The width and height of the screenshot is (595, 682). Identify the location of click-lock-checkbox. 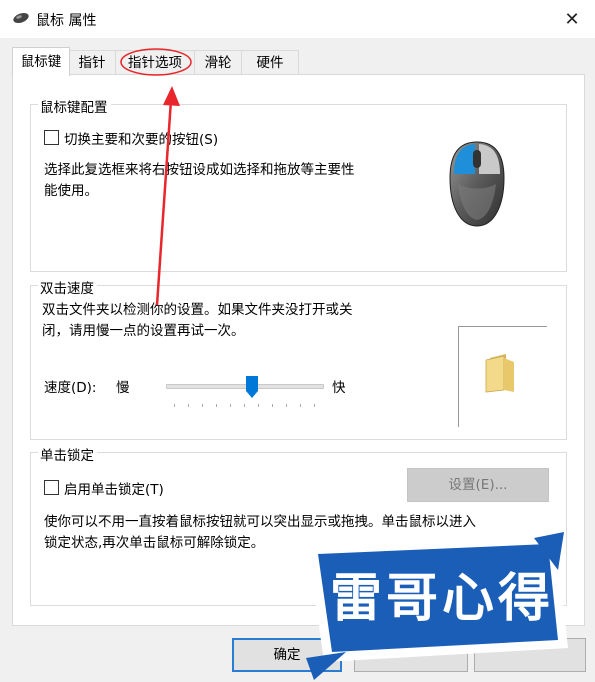
(51, 487).